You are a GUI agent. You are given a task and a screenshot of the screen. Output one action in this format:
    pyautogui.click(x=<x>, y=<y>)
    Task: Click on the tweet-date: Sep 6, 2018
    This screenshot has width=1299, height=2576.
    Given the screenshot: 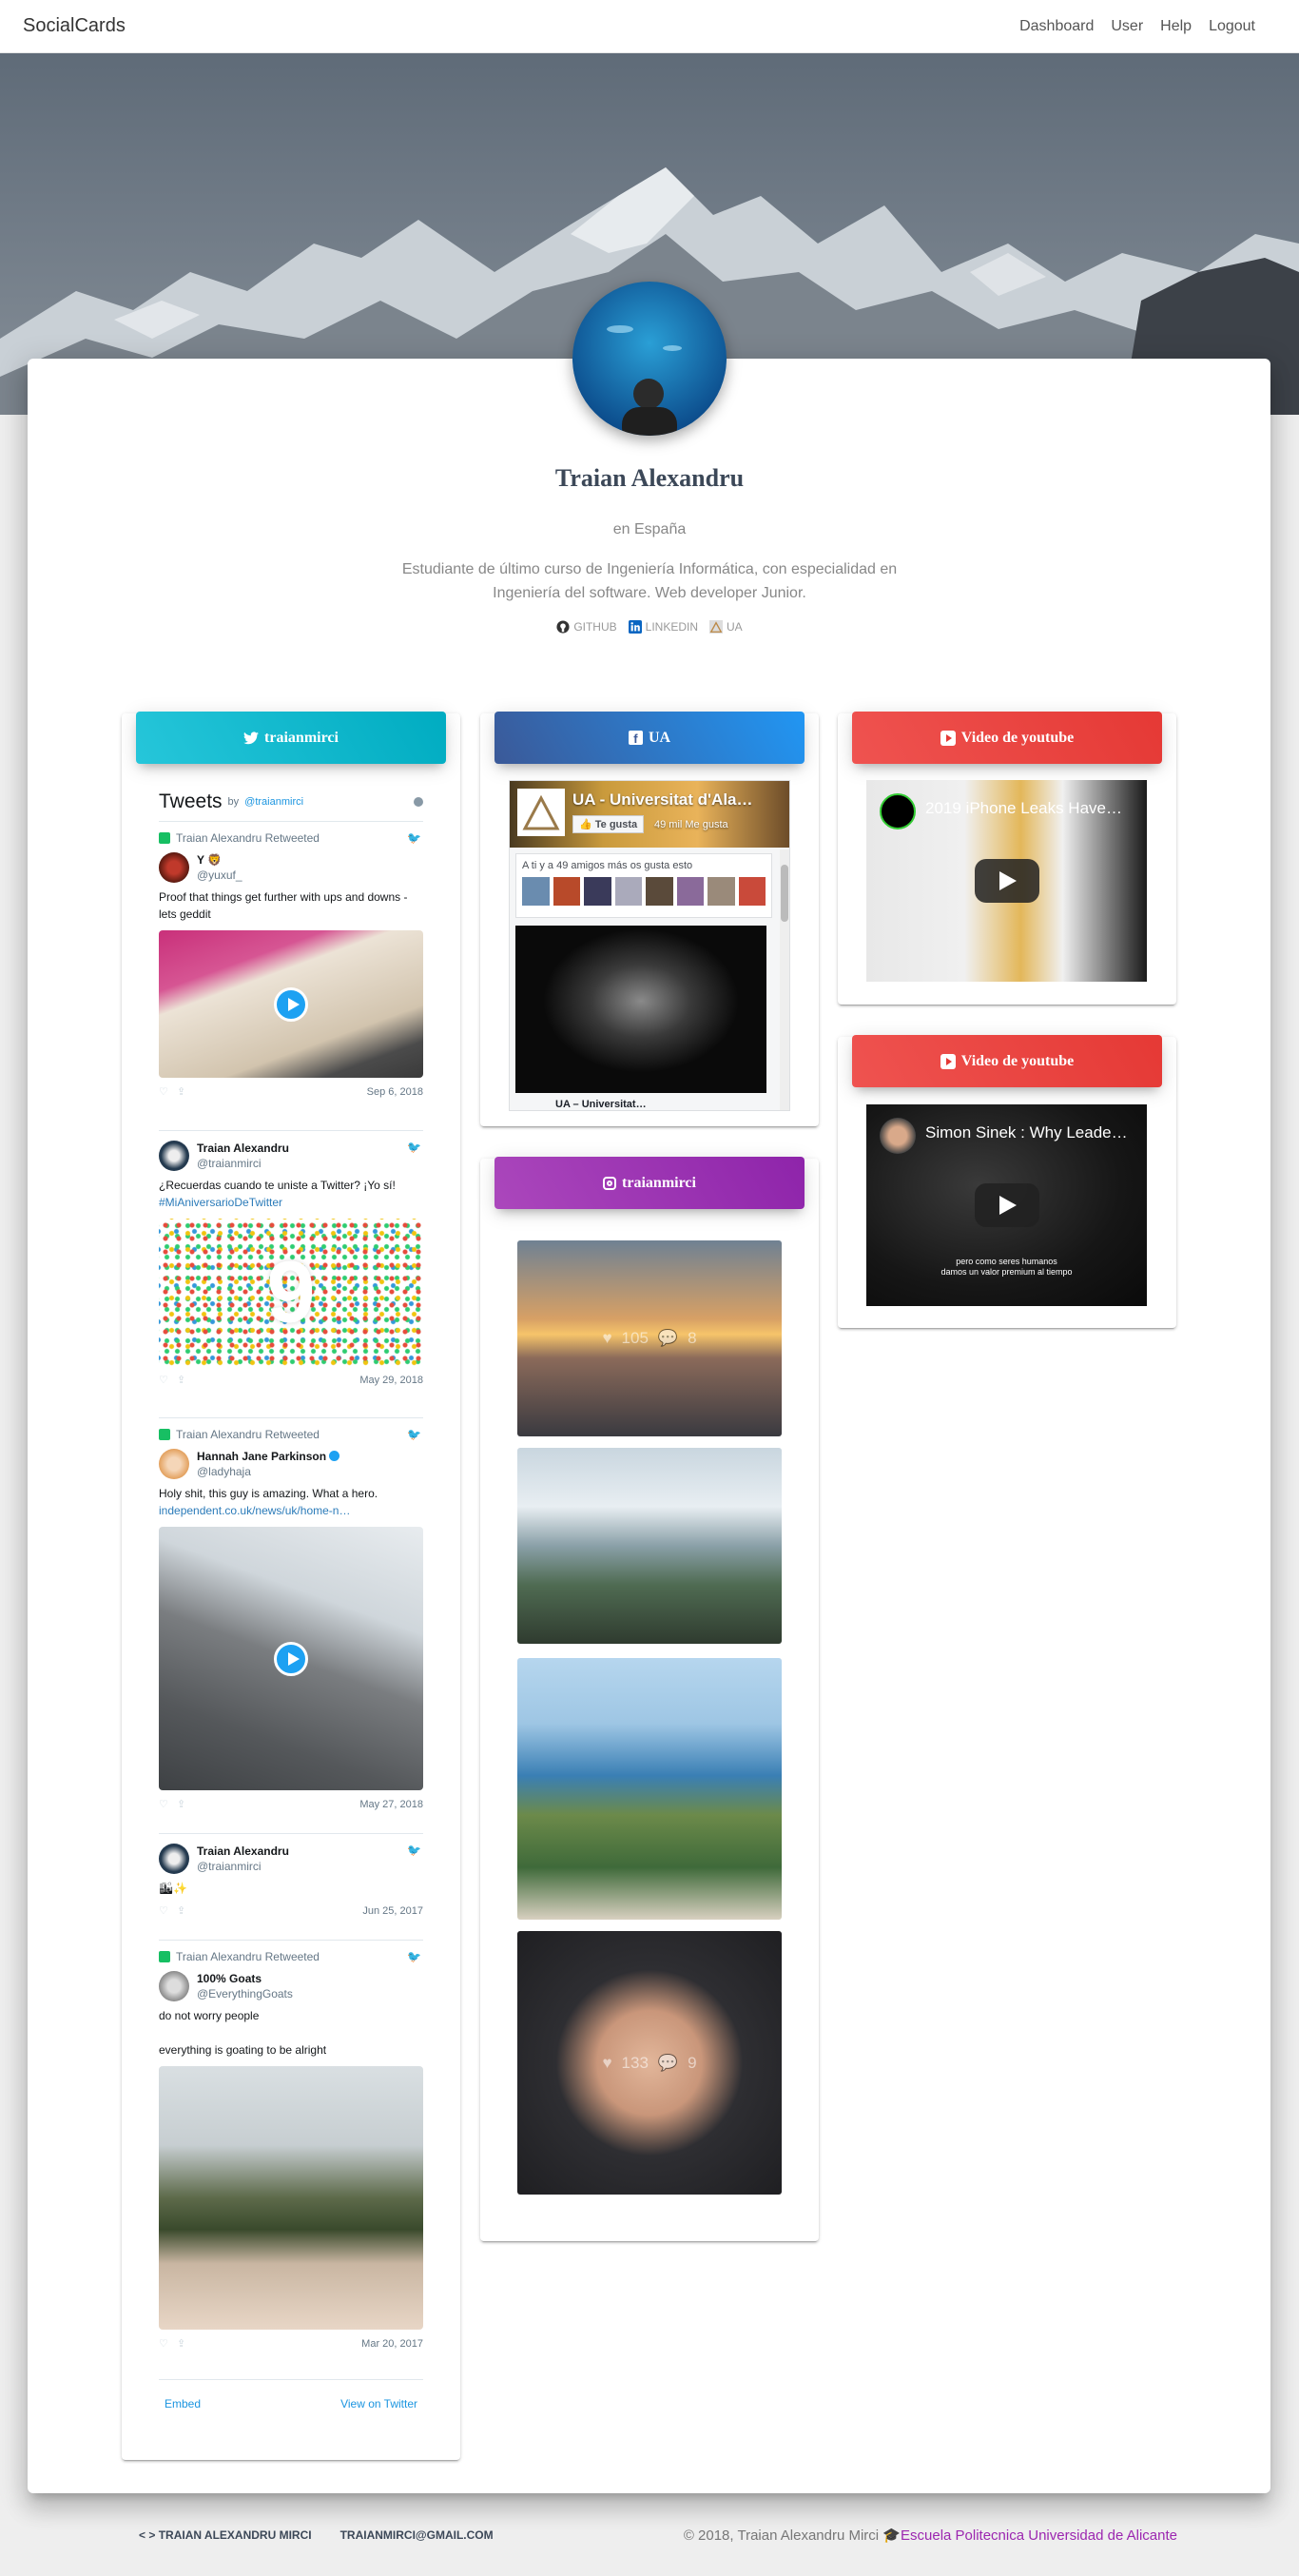 What is the action you would take?
    pyautogui.click(x=395, y=1092)
    